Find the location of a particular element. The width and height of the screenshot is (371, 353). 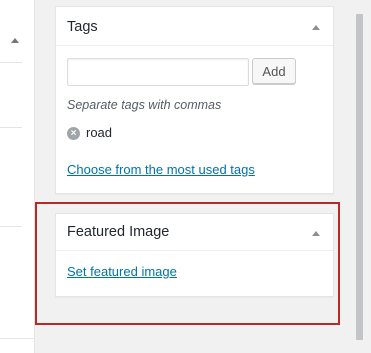

scrollbar-thumb is located at coordinates (359, 177).